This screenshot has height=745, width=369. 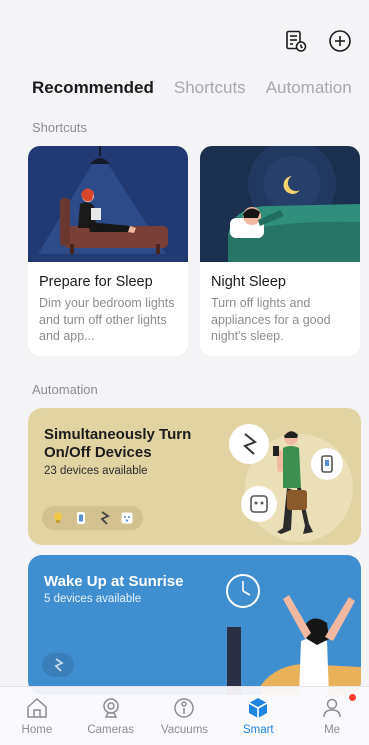 What do you see at coordinates (291, 483) in the screenshot?
I see `man-with-phone-illustration` at bounding box center [291, 483].